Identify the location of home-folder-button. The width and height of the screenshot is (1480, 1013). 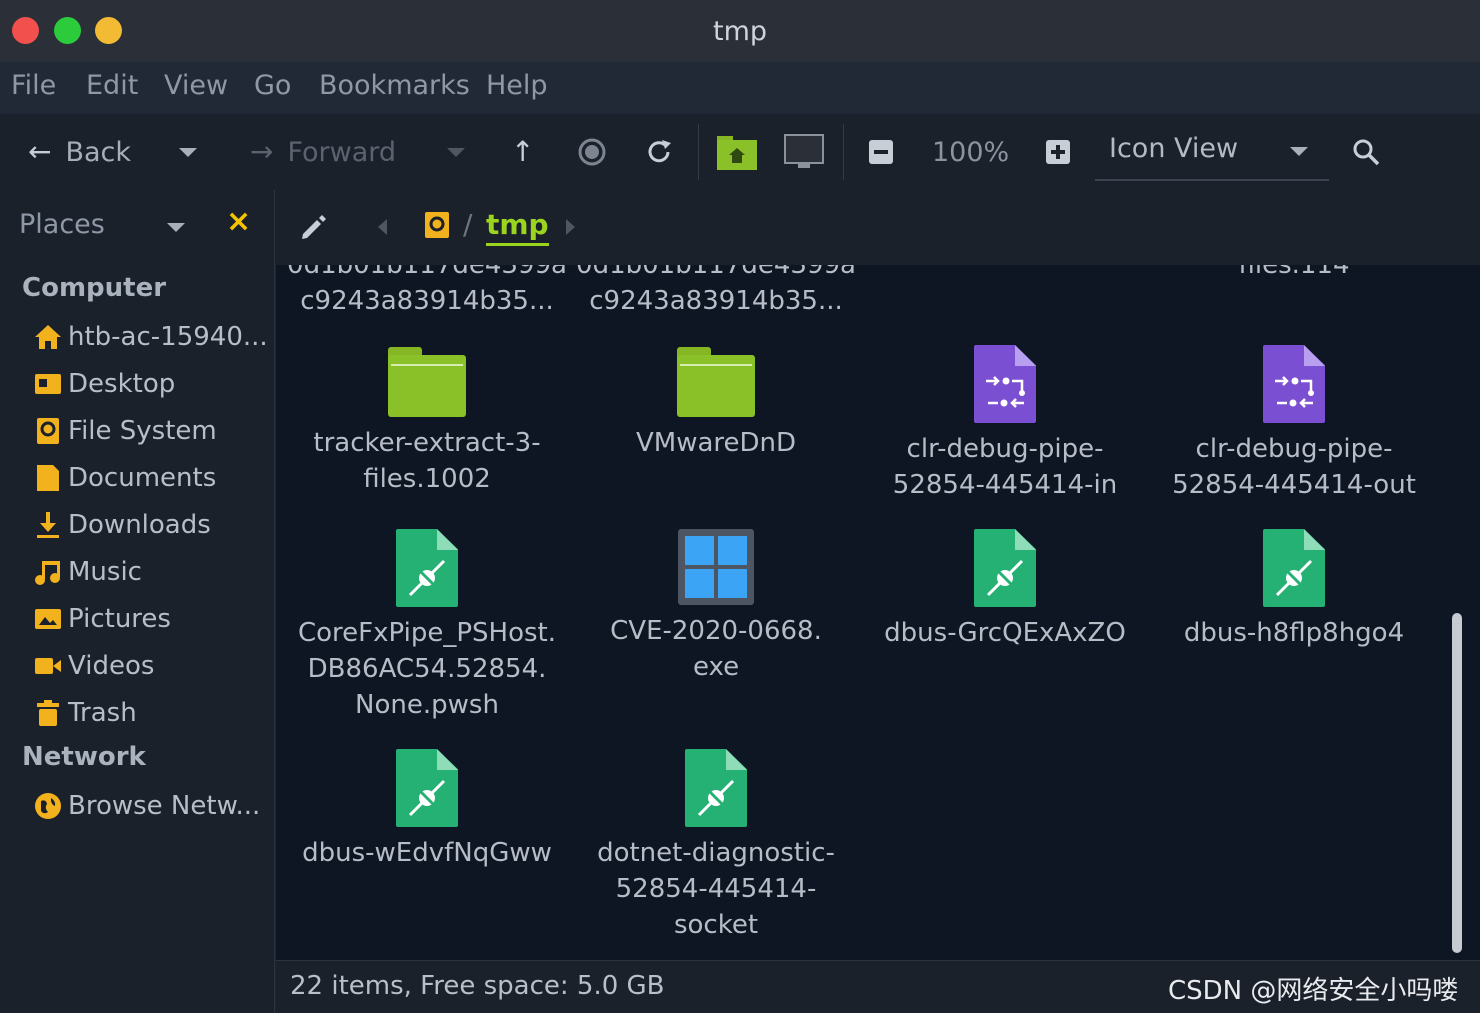
(737, 152).